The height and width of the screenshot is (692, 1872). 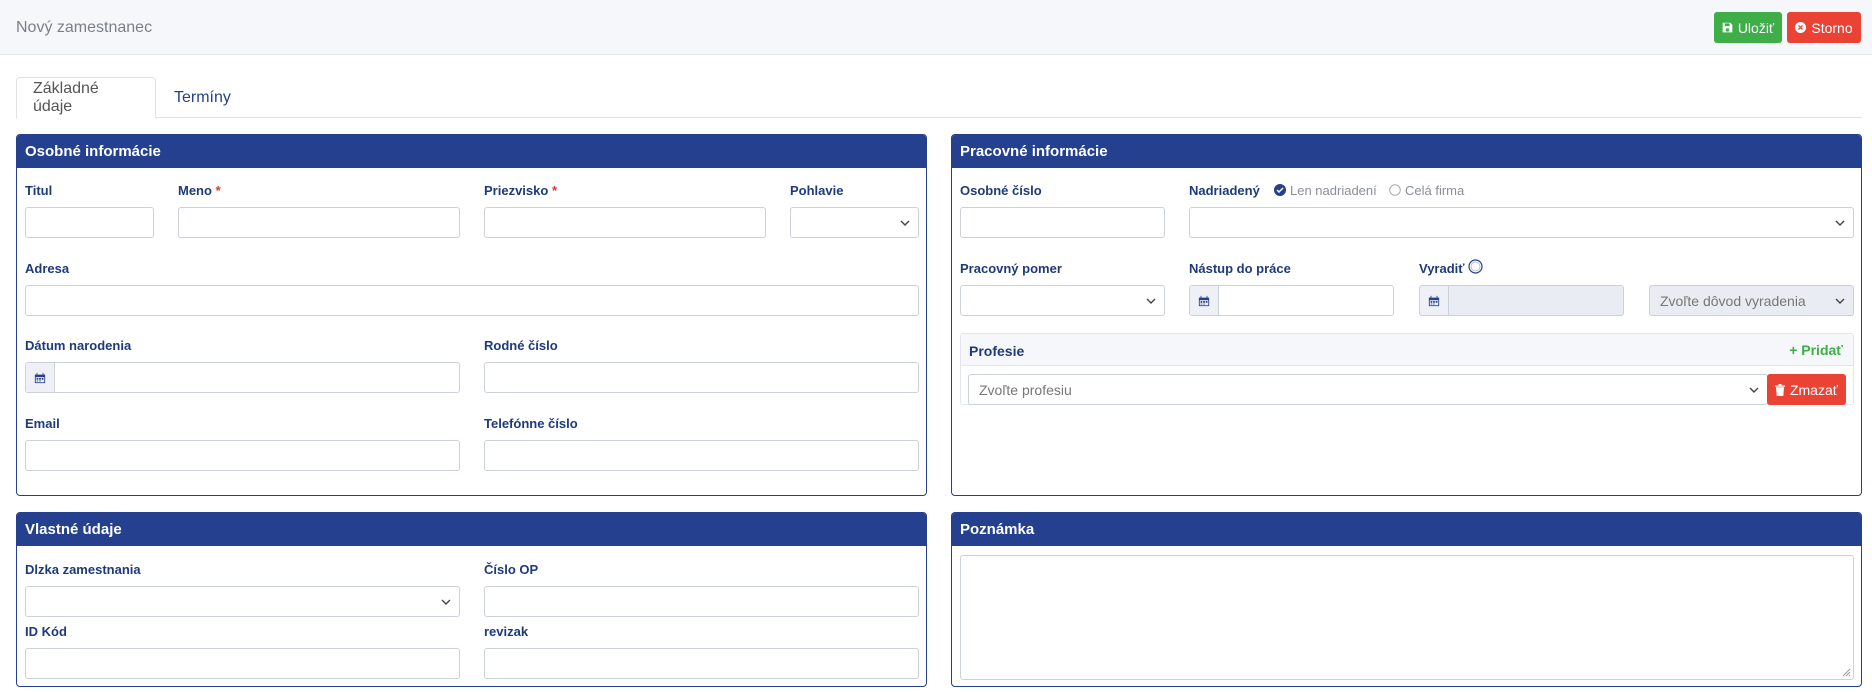 What do you see at coordinates (242, 663) in the screenshot?
I see `id-kod-input` at bounding box center [242, 663].